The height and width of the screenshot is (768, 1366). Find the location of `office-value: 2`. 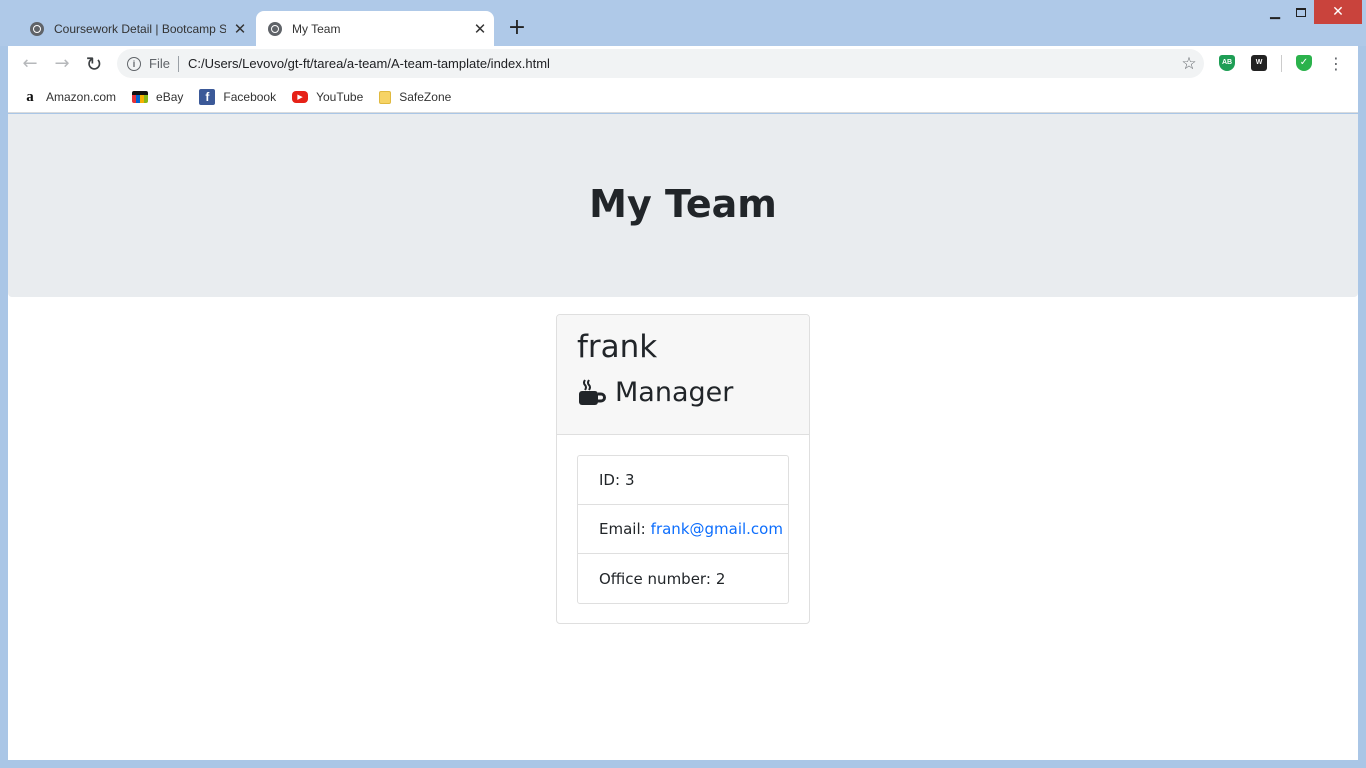

office-value: 2 is located at coordinates (720, 578).